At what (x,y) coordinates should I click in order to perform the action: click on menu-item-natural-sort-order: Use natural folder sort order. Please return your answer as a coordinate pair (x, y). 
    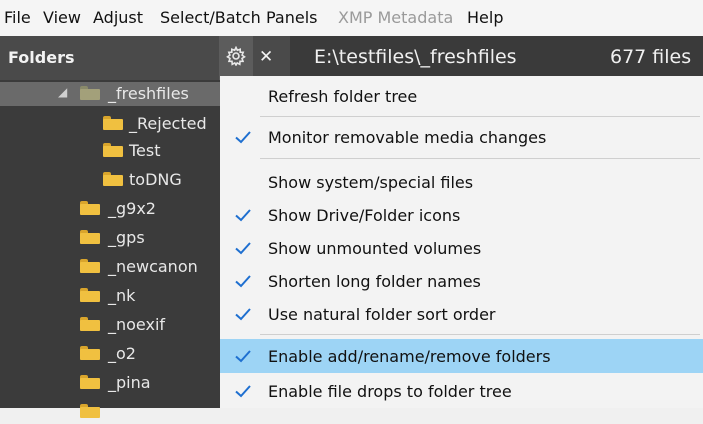
    Looking at the image, I should click on (461, 314).